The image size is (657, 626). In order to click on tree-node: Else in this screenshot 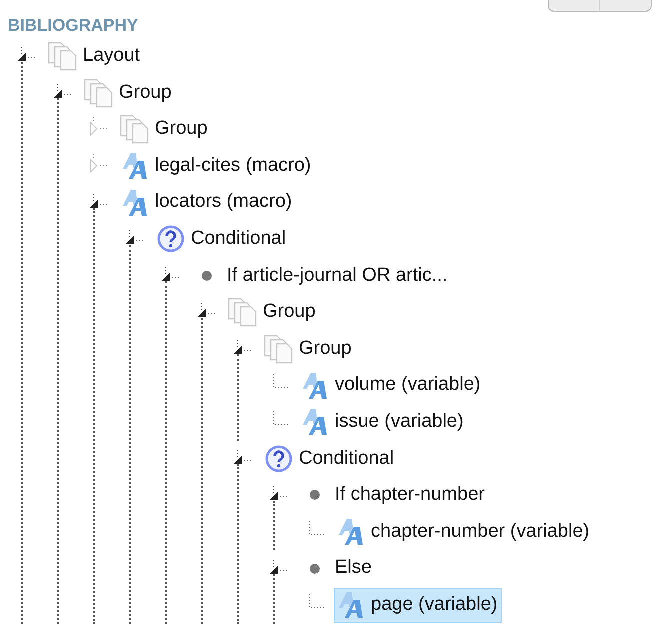, I will do `click(337, 568)`.